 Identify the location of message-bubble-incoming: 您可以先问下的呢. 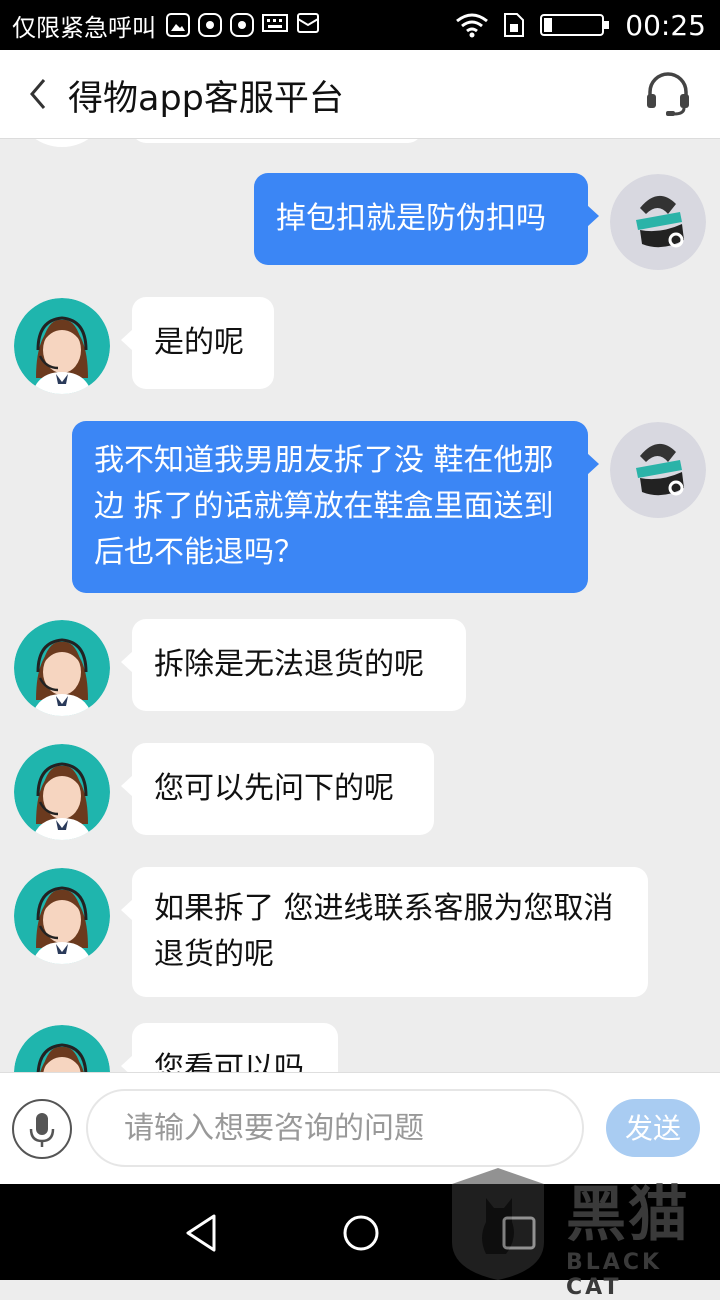
(277, 789).